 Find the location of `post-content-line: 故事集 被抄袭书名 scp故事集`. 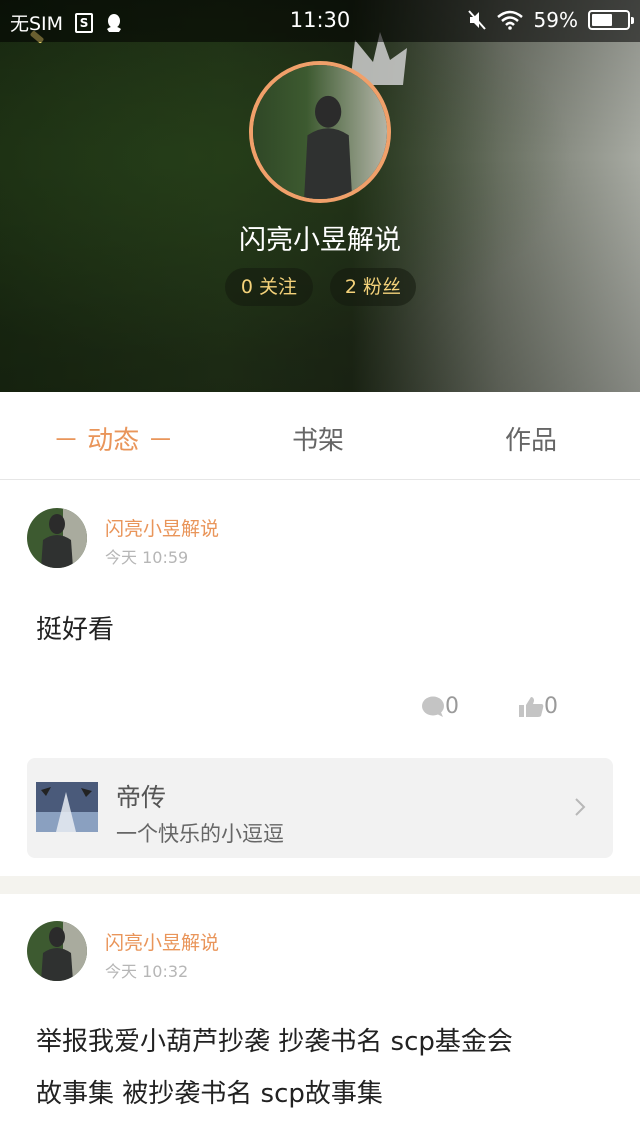

post-content-line: 故事集 被抄袭书名 scp故事集 is located at coordinates (209, 1094).